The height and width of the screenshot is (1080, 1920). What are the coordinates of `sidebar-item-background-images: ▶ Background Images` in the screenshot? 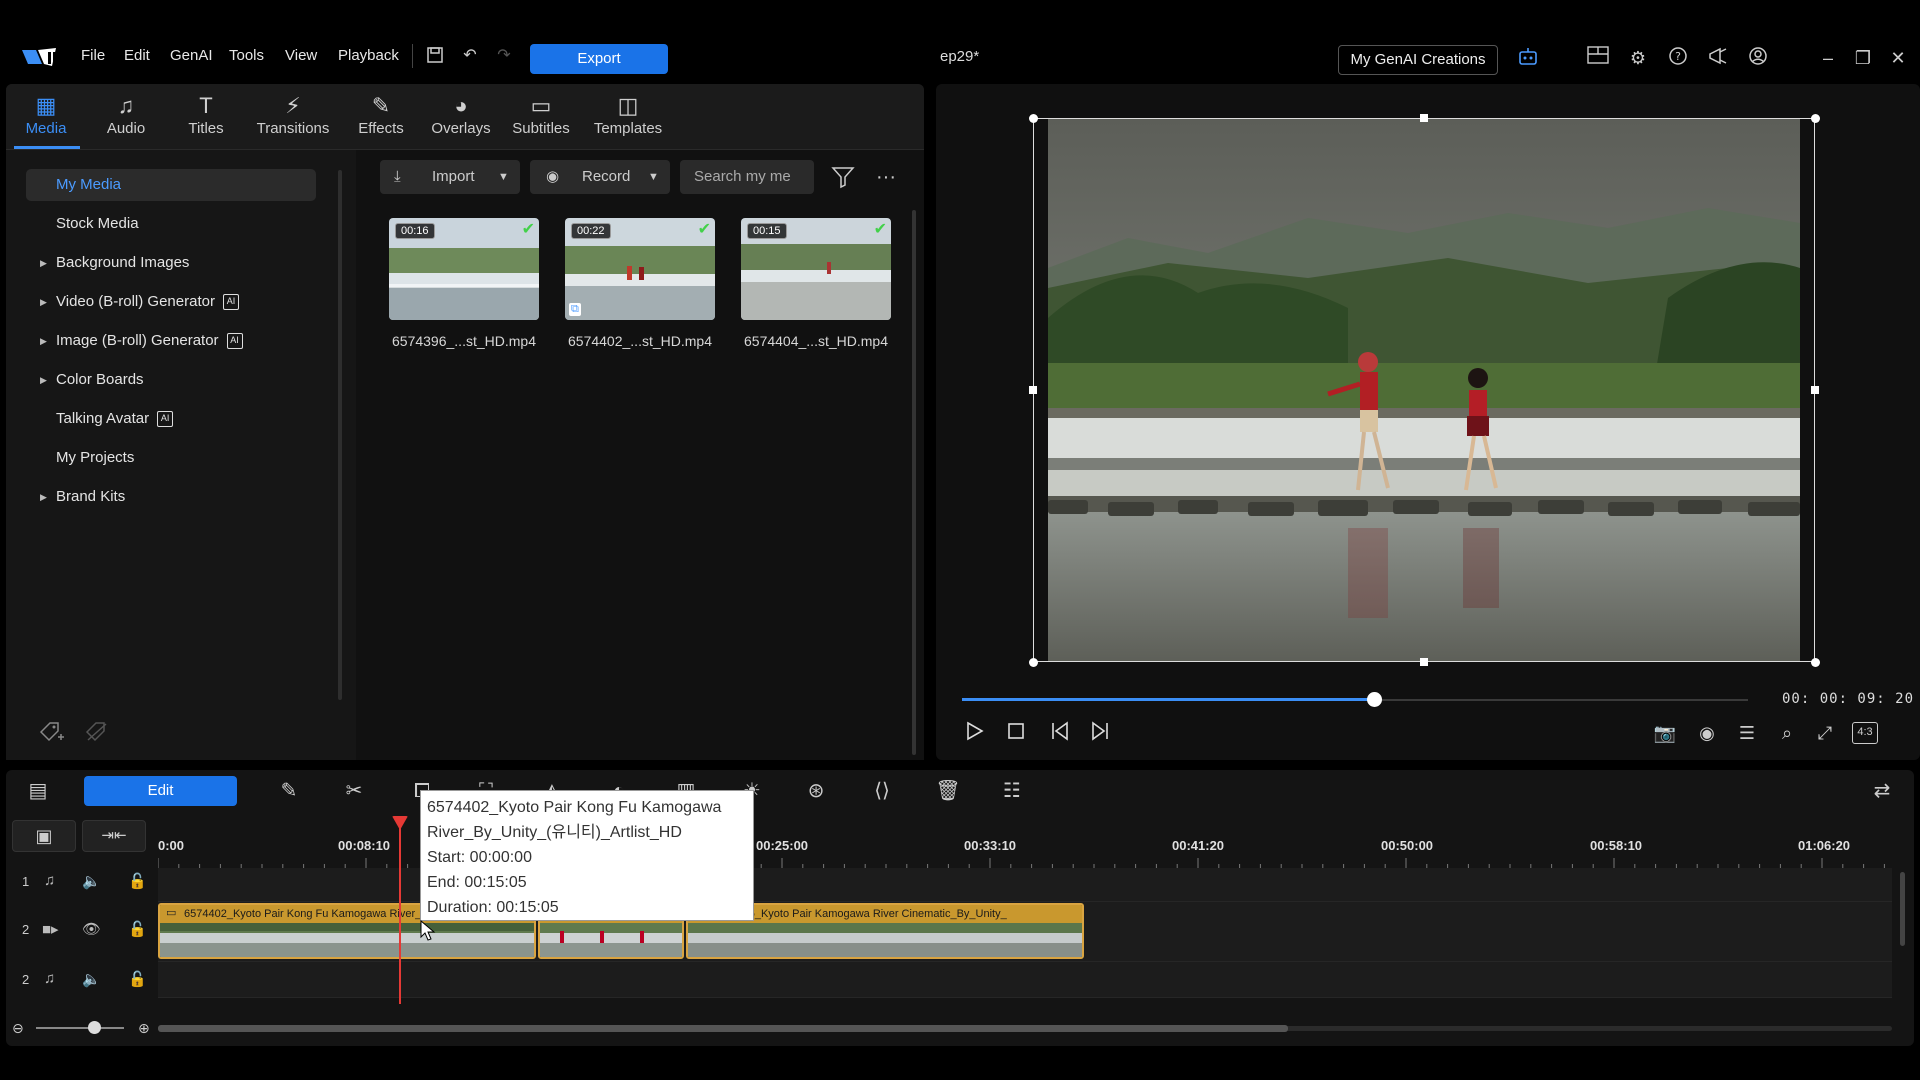 It's located at (171, 263).